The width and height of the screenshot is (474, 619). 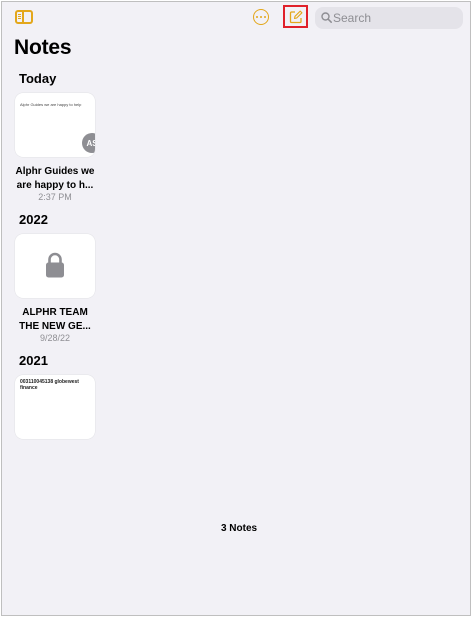 I want to click on compose-icon, so click(x=296, y=17).